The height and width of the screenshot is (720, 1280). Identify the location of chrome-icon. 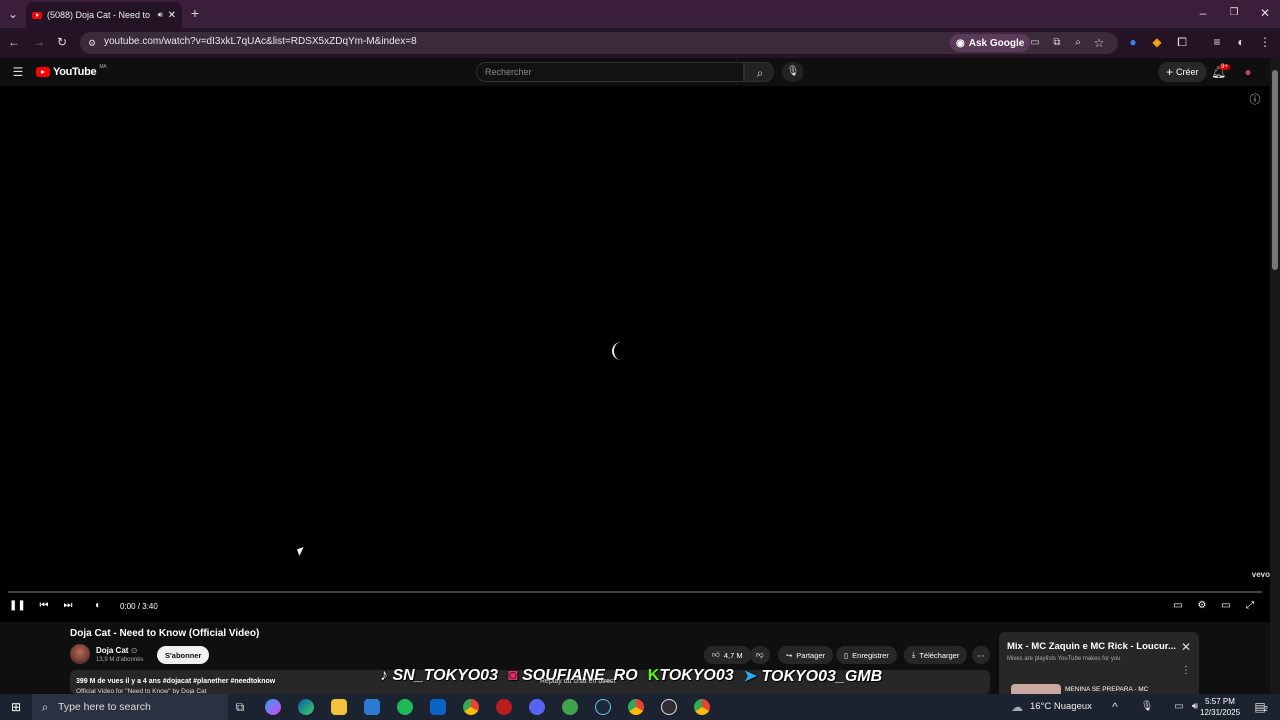
(471, 707).